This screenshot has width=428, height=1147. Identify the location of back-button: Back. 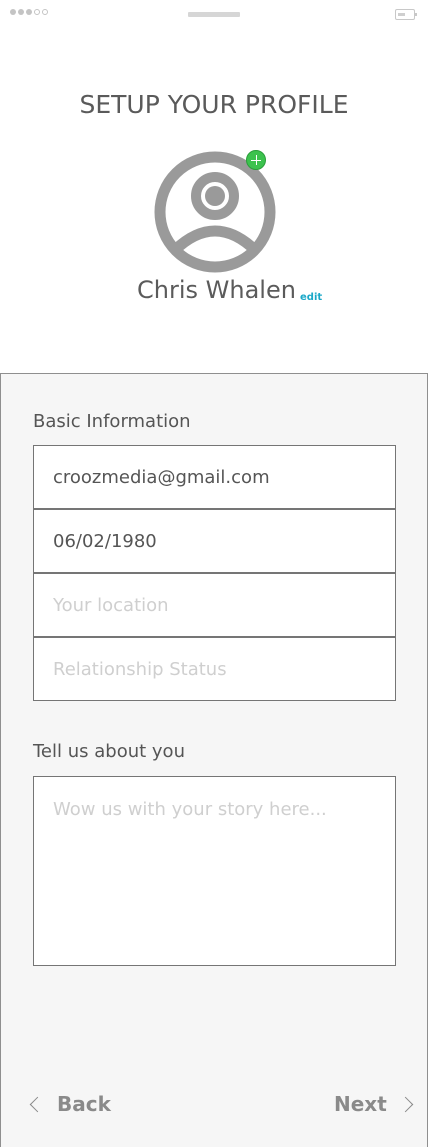
(69, 1104).